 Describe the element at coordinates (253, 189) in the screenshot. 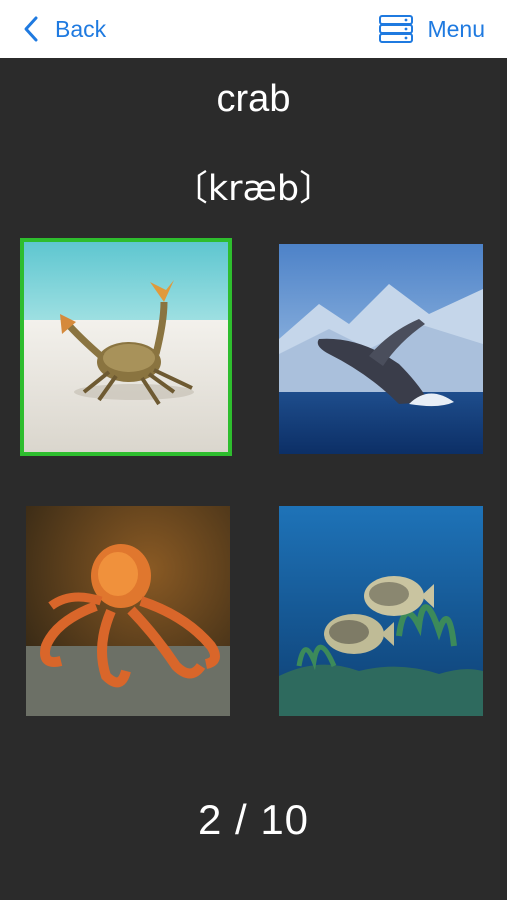

I see `phonetic-transcription: 〔kræb〕` at that location.